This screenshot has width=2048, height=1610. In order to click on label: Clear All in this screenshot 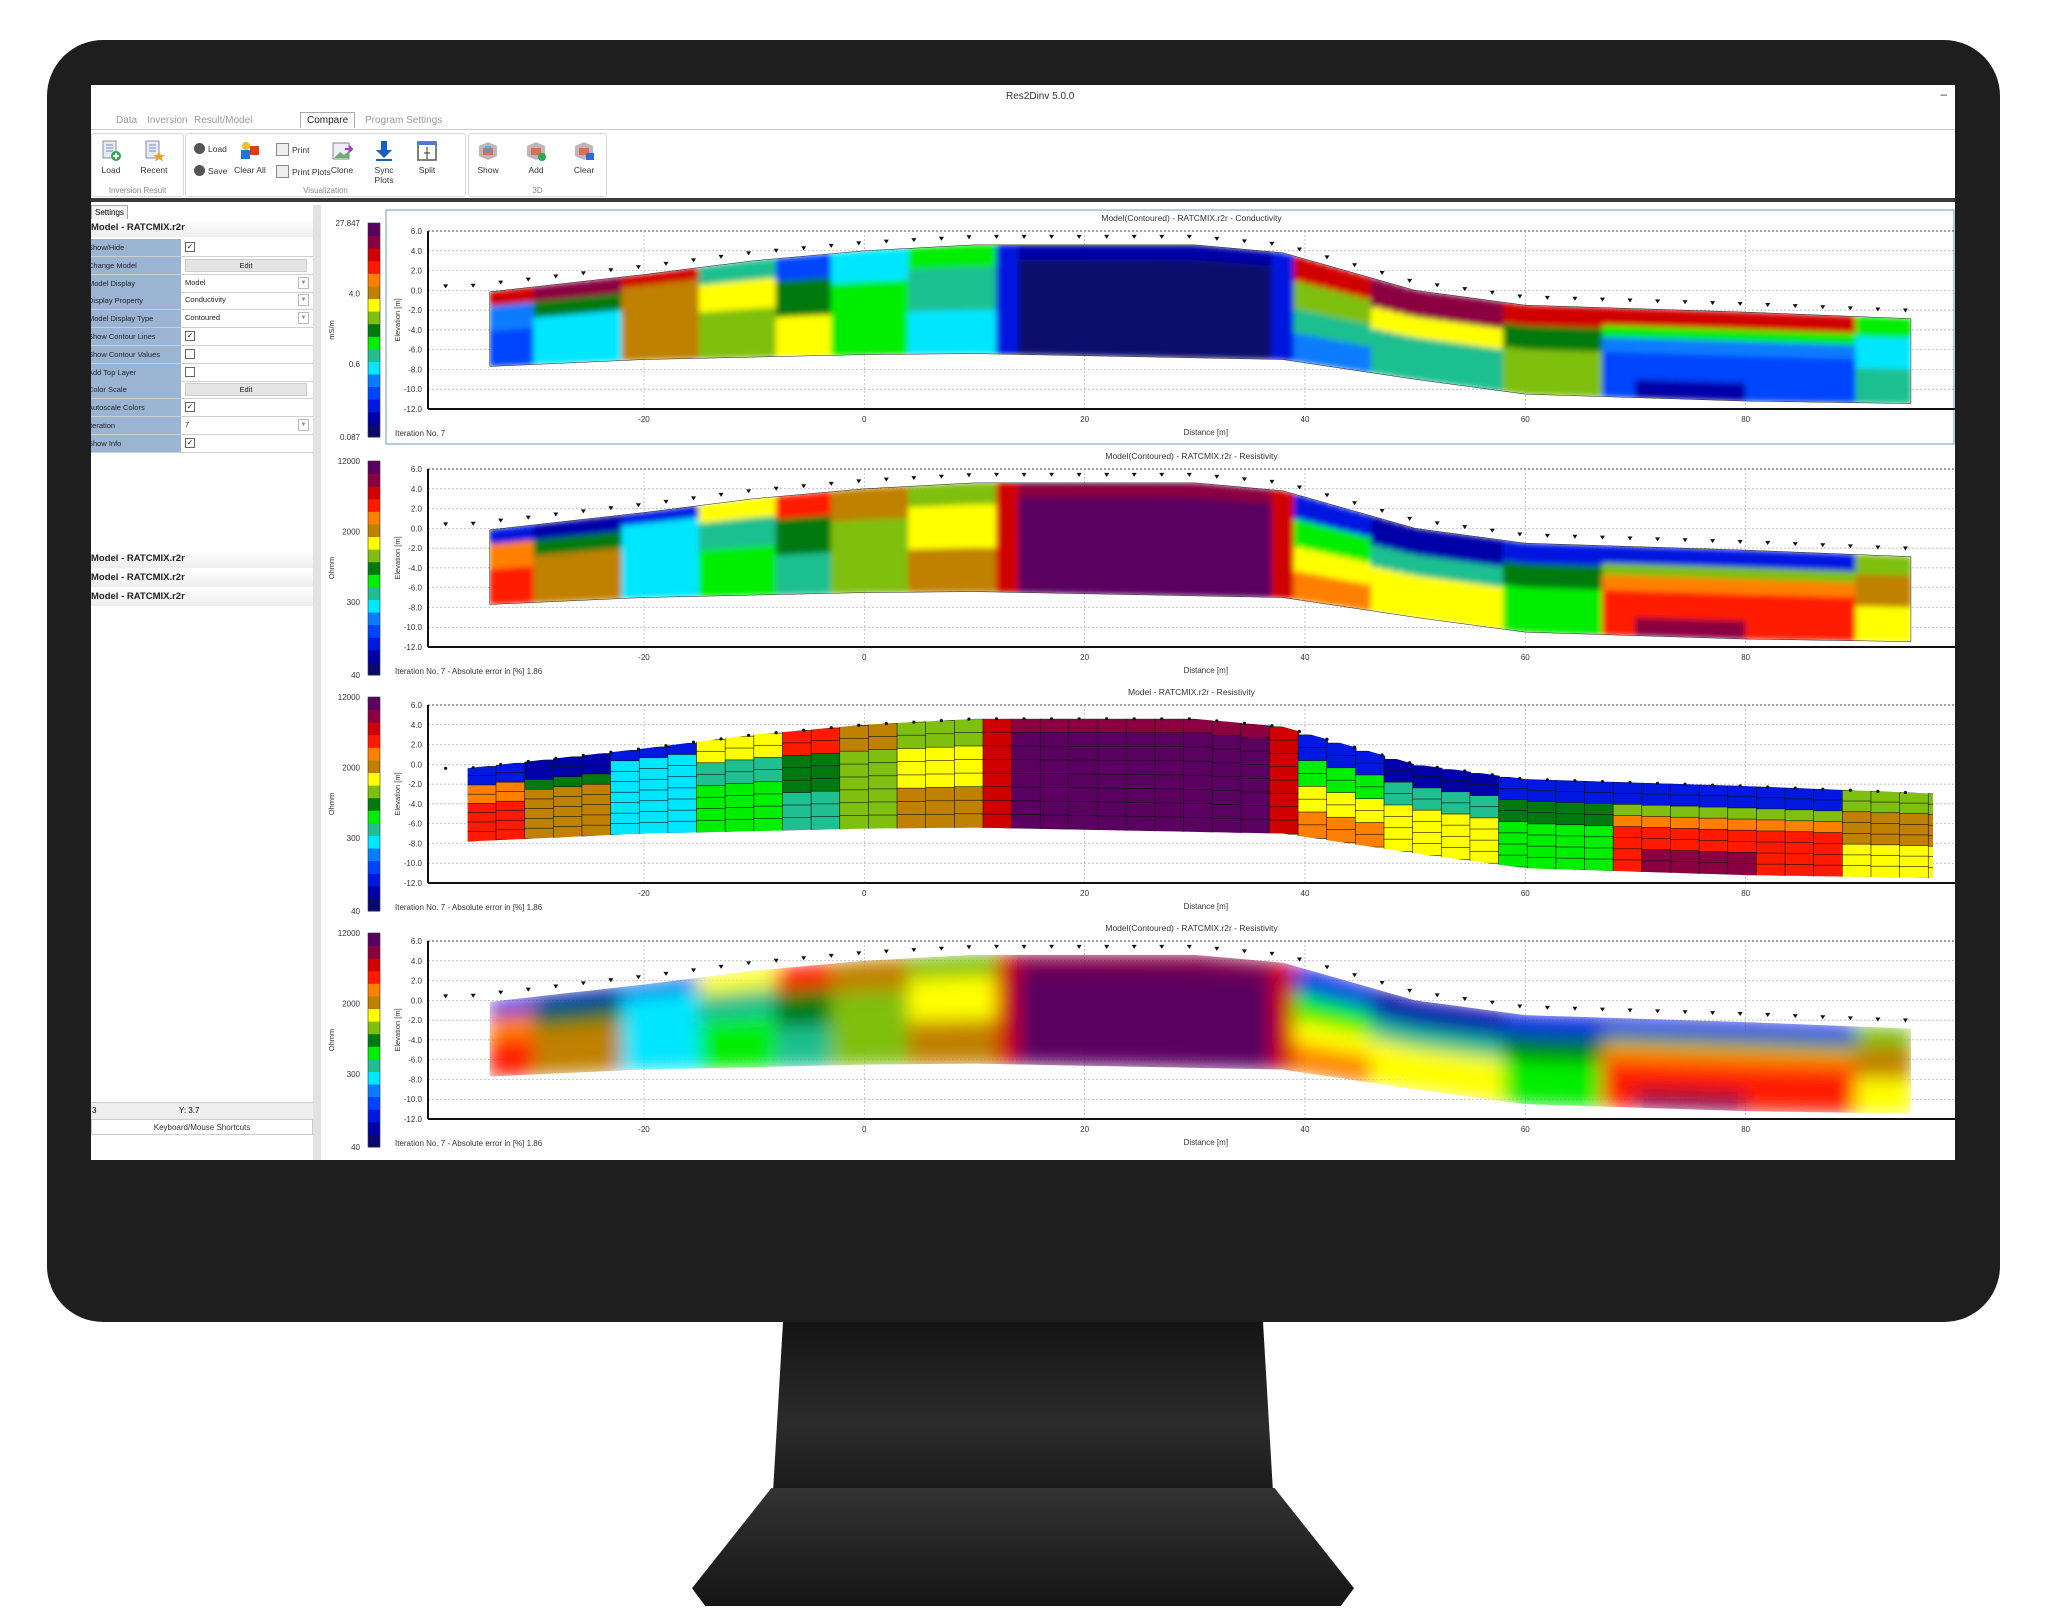, I will do `click(250, 170)`.